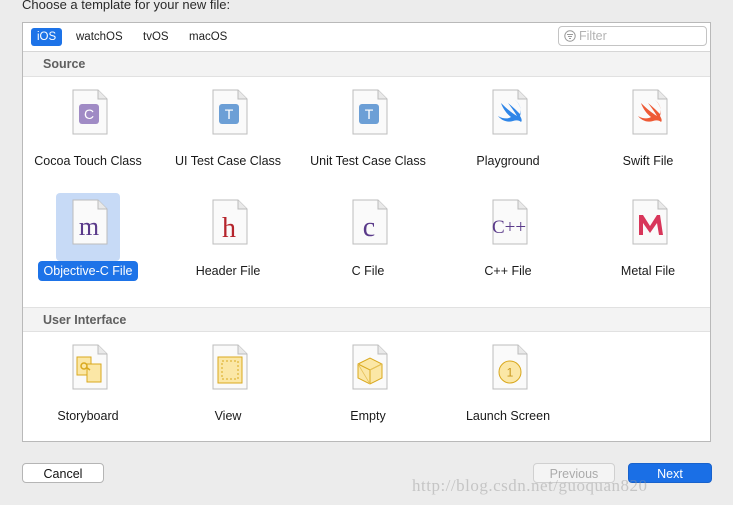  I want to click on svg-text: c, so click(369, 227).